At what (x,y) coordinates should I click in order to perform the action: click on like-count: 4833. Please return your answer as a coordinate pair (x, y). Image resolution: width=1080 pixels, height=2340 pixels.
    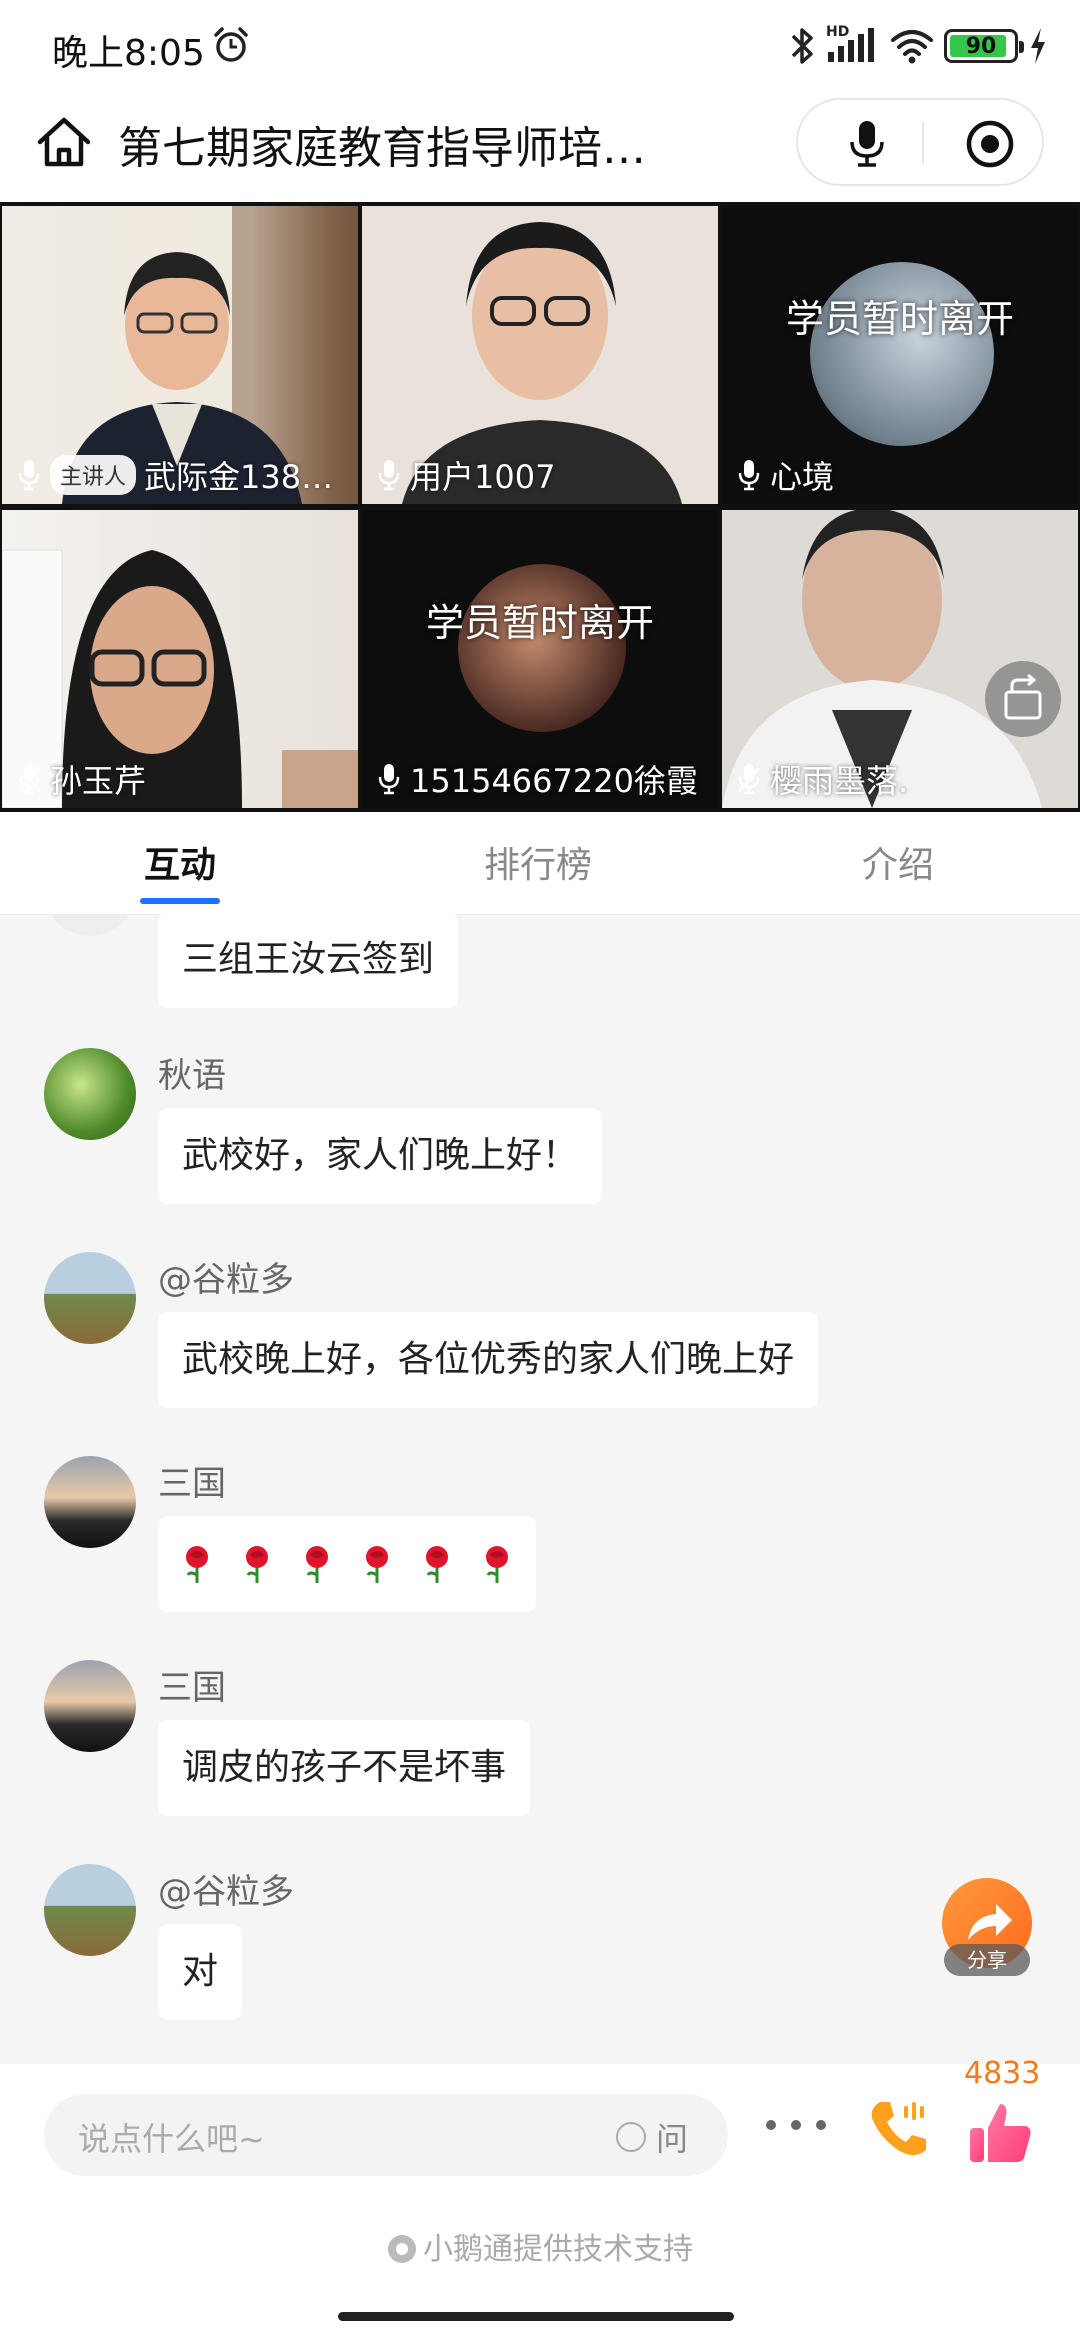
    Looking at the image, I should click on (1002, 2073).